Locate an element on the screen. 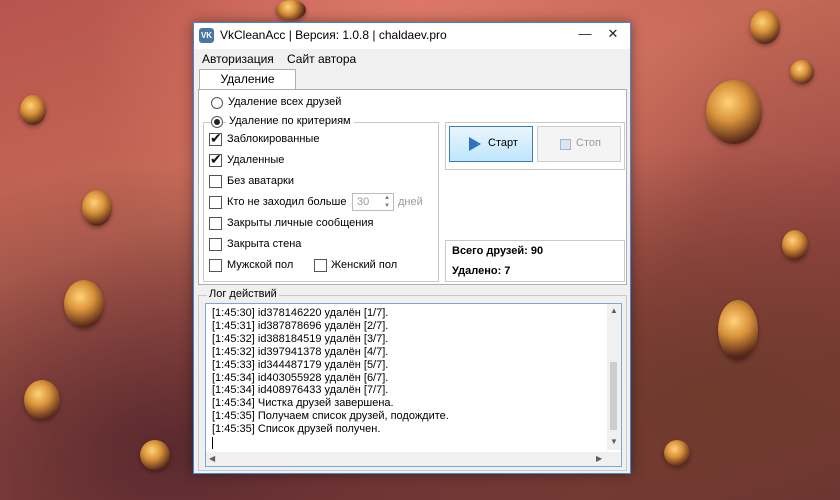  stepper-arrows-icon: ▲ ▼ is located at coordinates (387, 202).